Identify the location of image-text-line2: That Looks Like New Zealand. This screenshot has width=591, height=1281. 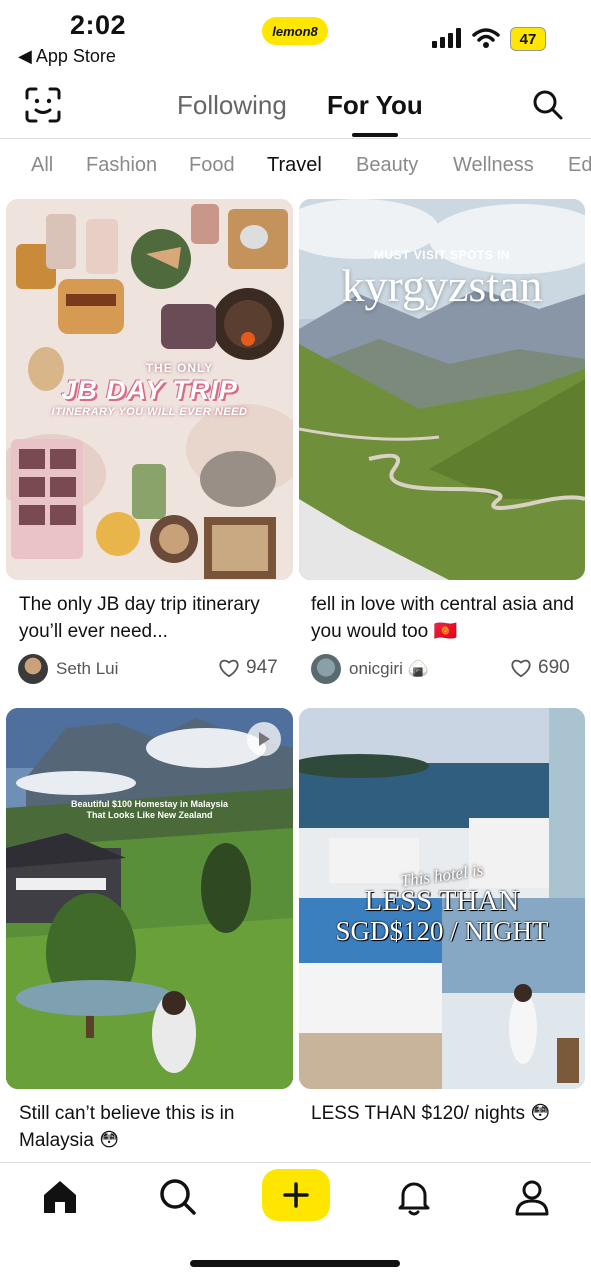
(149, 815).